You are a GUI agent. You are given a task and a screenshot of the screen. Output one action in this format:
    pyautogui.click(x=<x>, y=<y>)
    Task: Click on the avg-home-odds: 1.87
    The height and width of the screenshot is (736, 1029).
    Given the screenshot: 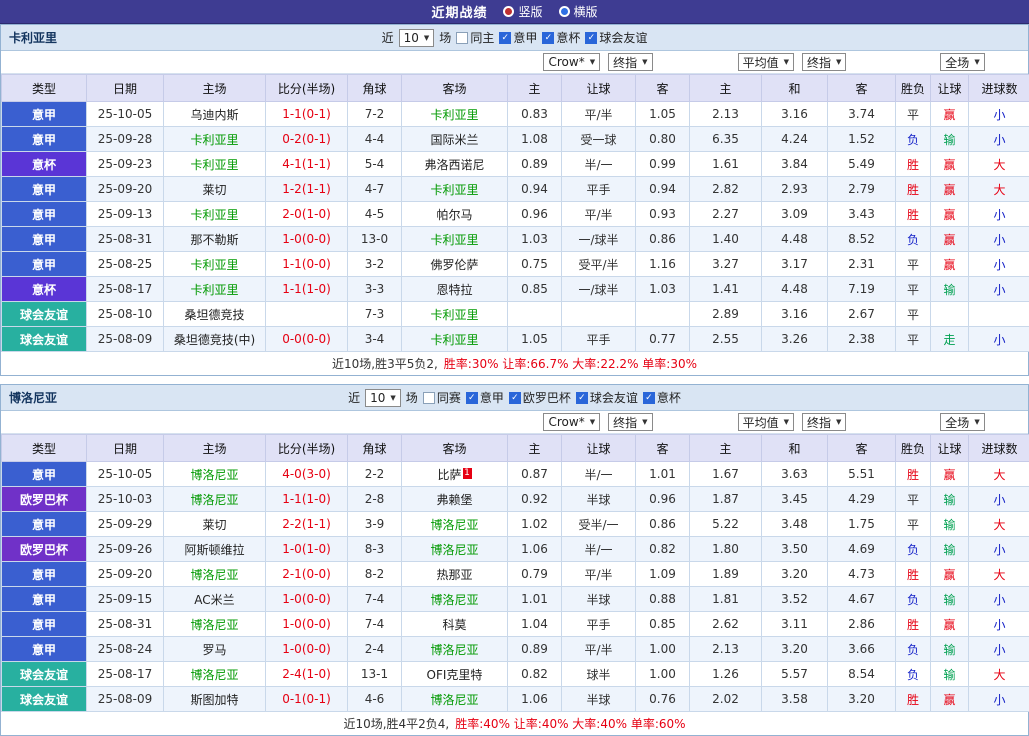 What is the action you would take?
    pyautogui.click(x=726, y=499)
    